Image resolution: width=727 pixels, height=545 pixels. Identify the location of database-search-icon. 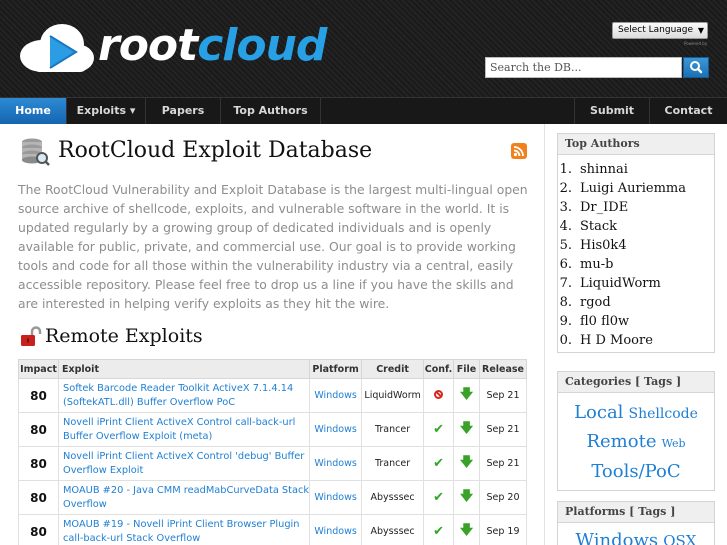
(36, 152).